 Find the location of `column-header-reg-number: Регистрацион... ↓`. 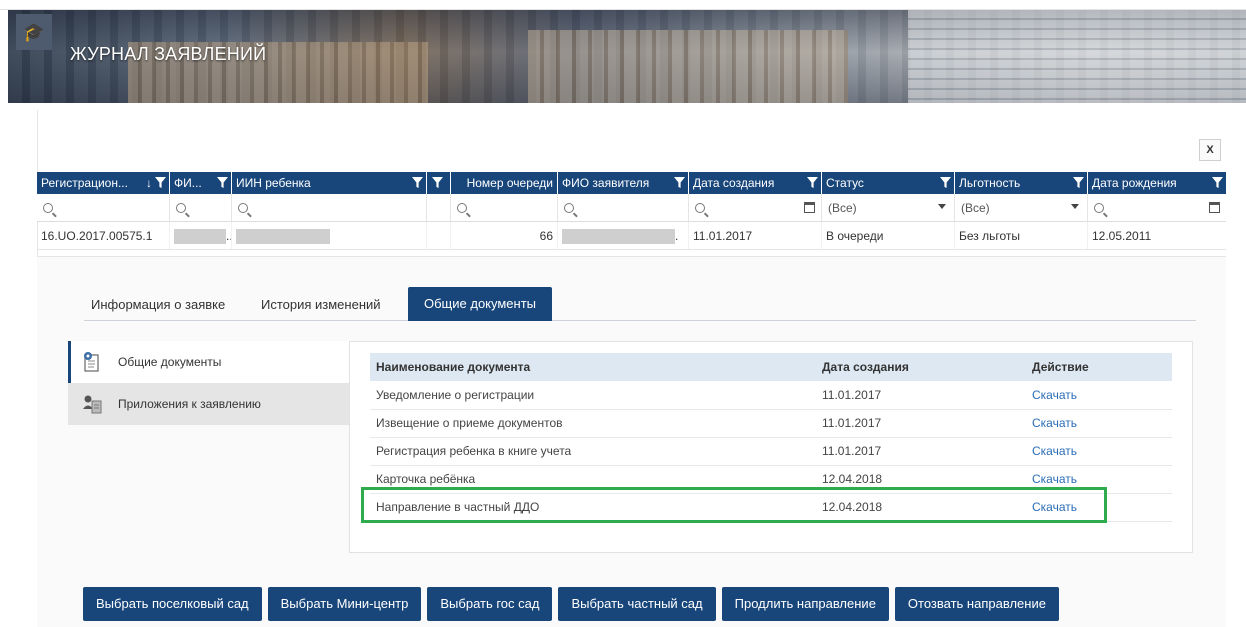

column-header-reg-number: Регистрацион... ↓ is located at coordinates (103, 183).